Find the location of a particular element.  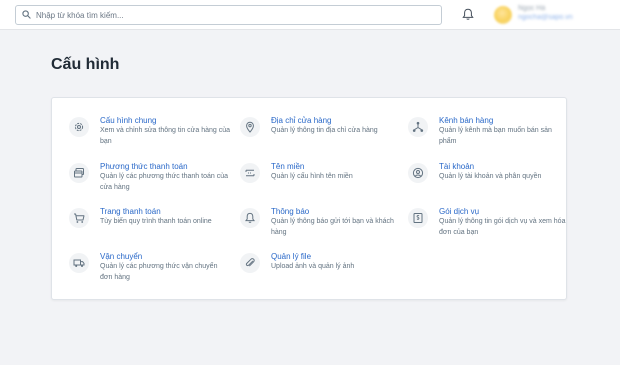

settings-item-desc: Quản lý kênh mà bạn muốn bán sản phẩm is located at coordinates (495, 136).